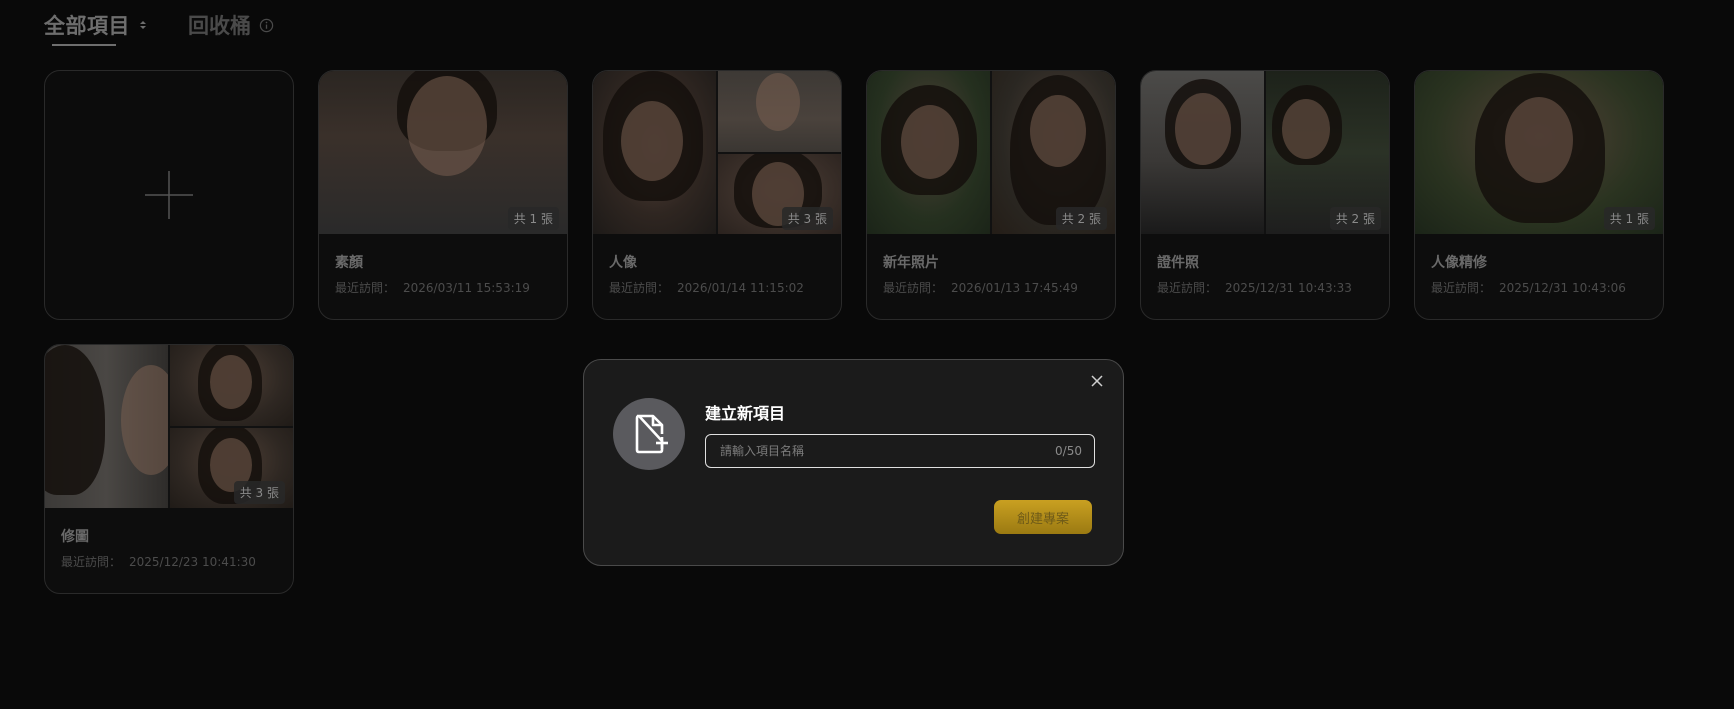 This screenshot has height=709, width=1734. What do you see at coordinates (1014, 288) in the screenshot?
I see `last-visited-value: 2026/01/13 17:45:49` at bounding box center [1014, 288].